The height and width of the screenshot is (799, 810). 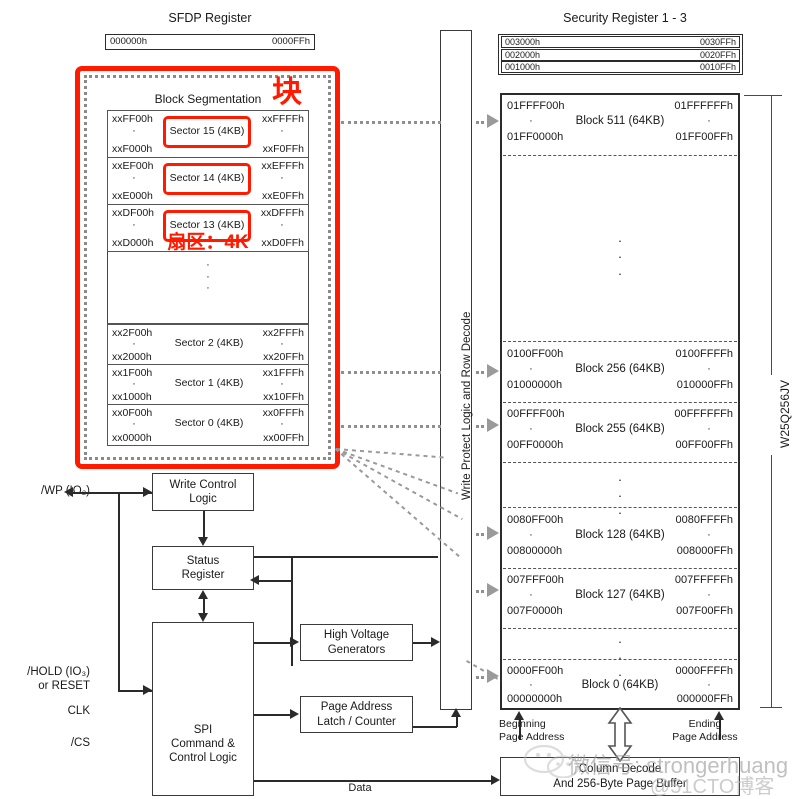 What do you see at coordinates (717, 54) in the screenshot?
I see `security-end-address: 0020FFh` at bounding box center [717, 54].